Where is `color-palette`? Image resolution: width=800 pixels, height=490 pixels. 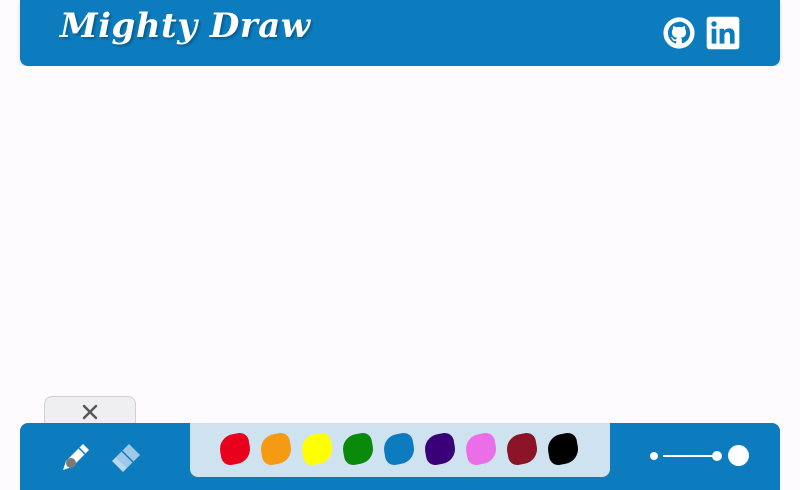
color-palette is located at coordinates (400, 450).